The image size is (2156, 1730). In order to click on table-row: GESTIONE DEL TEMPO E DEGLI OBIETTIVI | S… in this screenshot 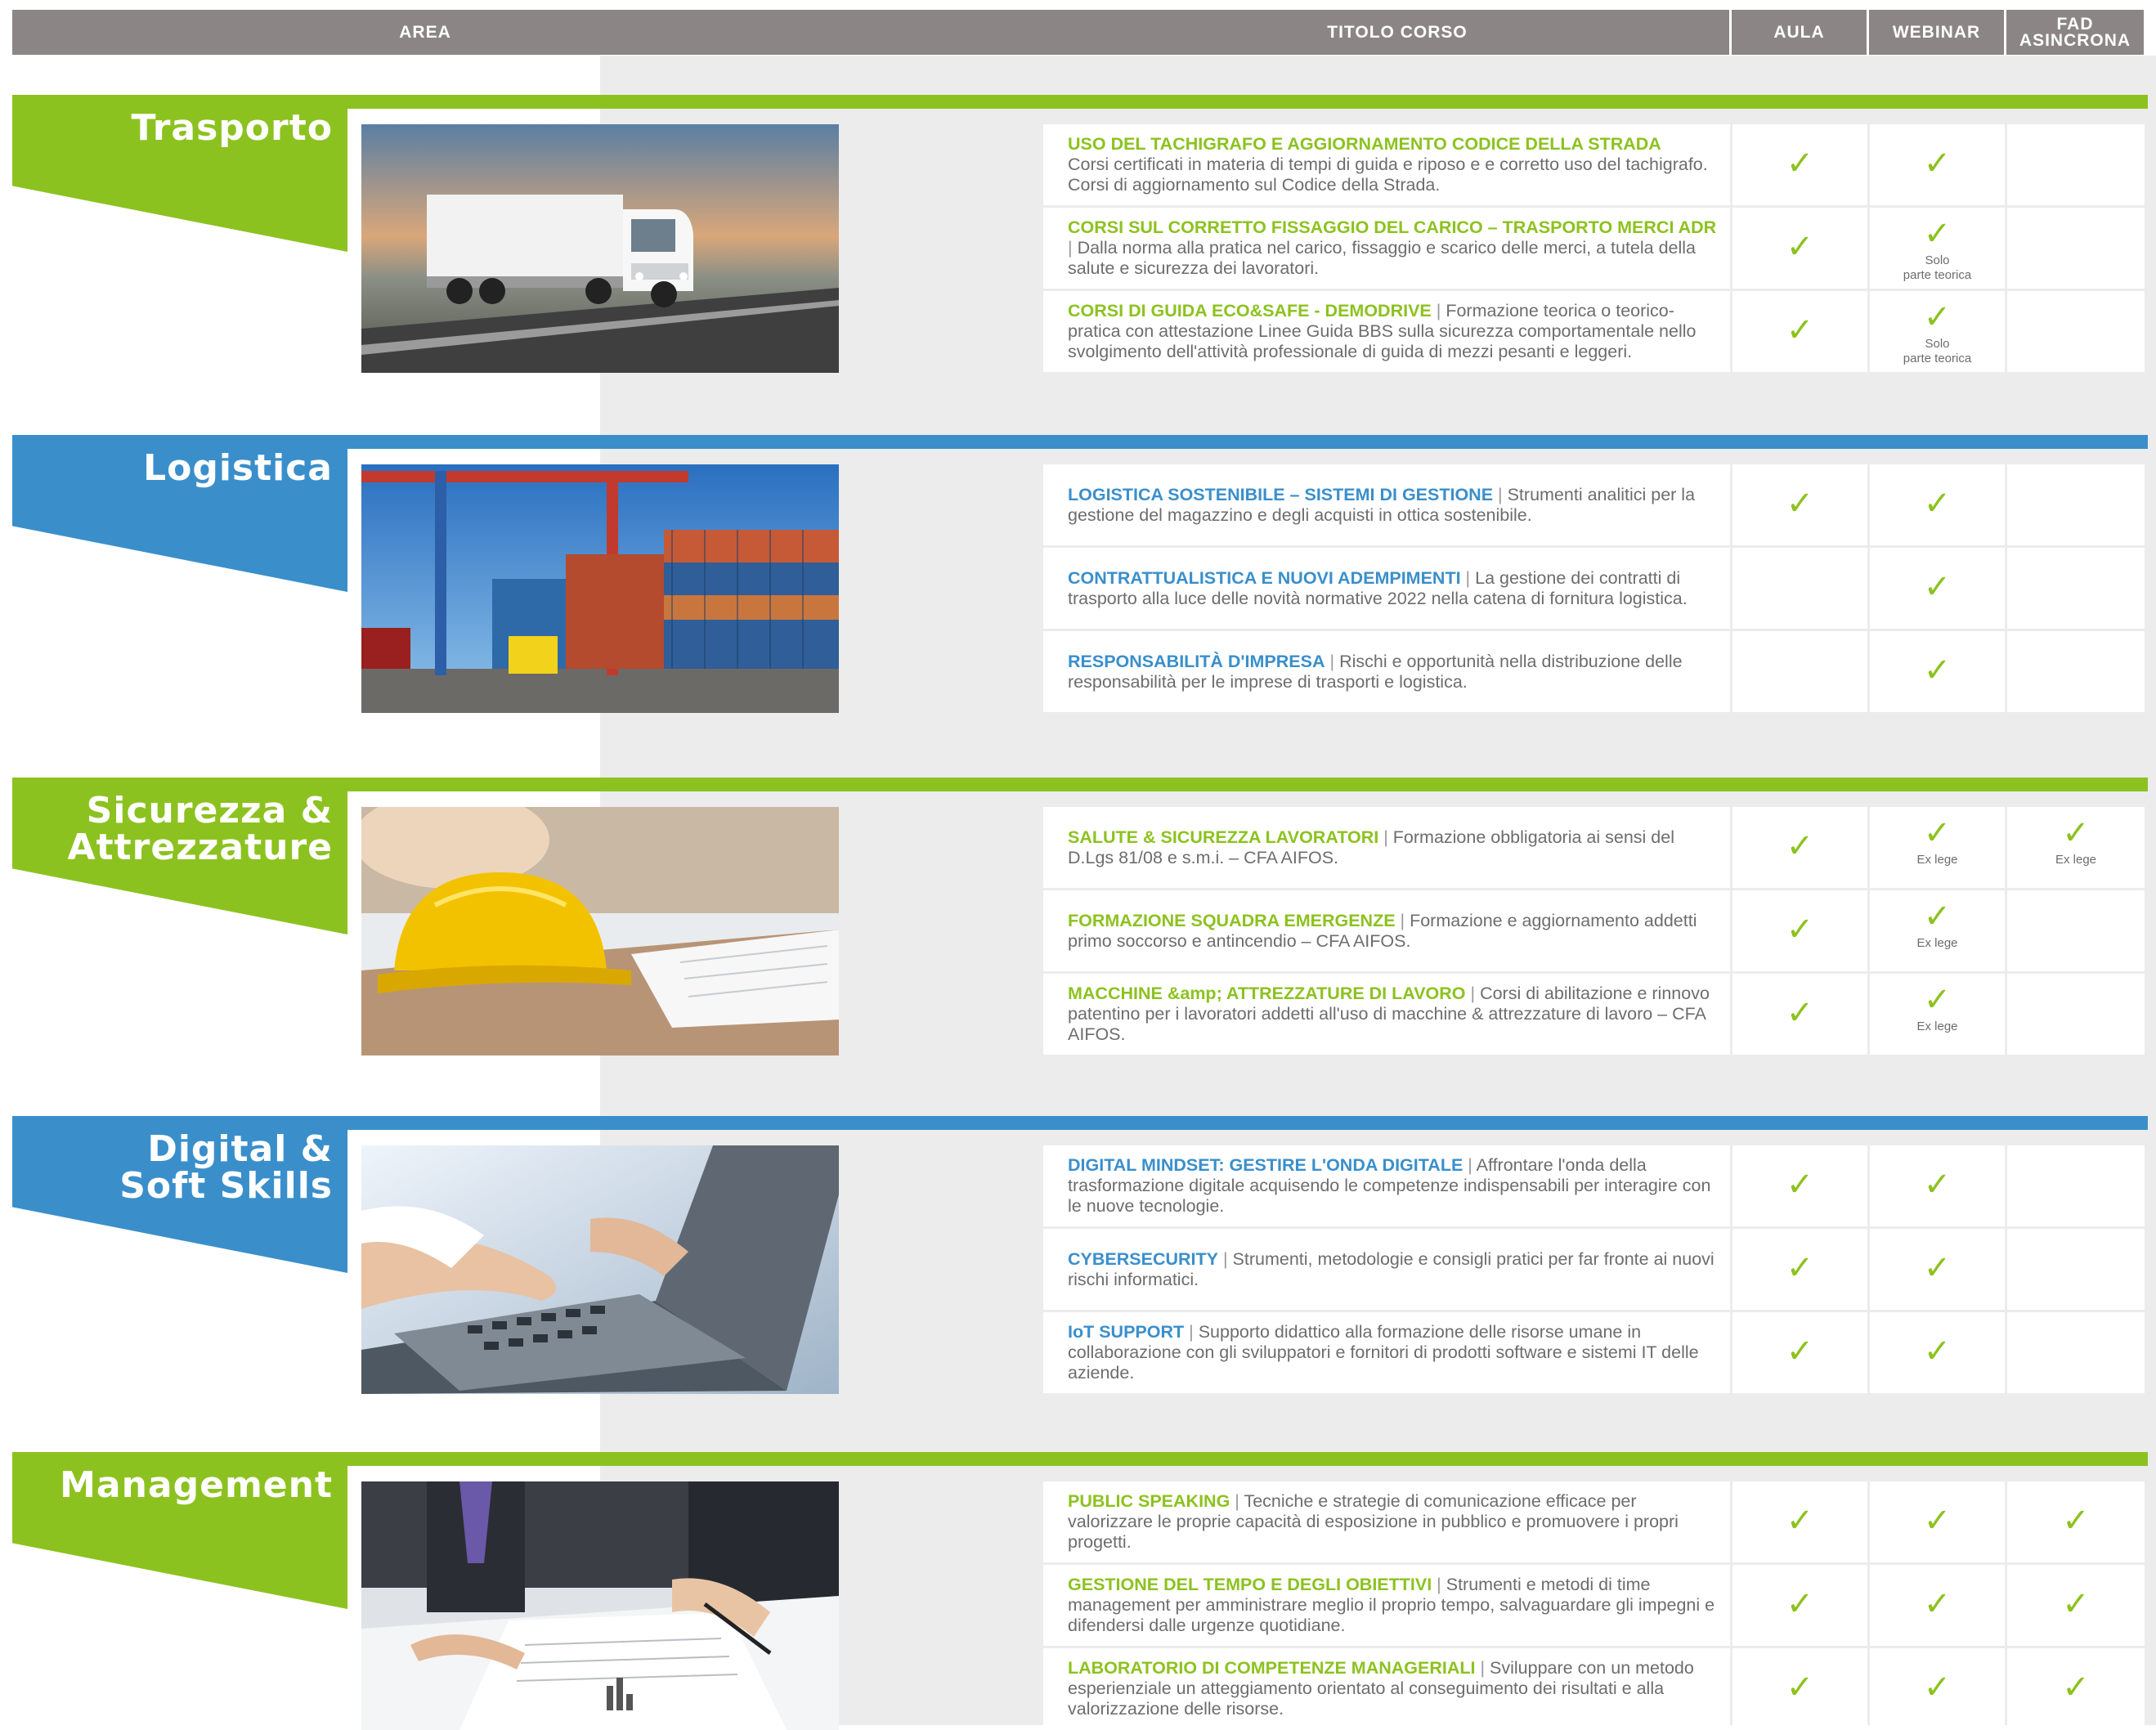, I will do `click(1594, 1605)`.